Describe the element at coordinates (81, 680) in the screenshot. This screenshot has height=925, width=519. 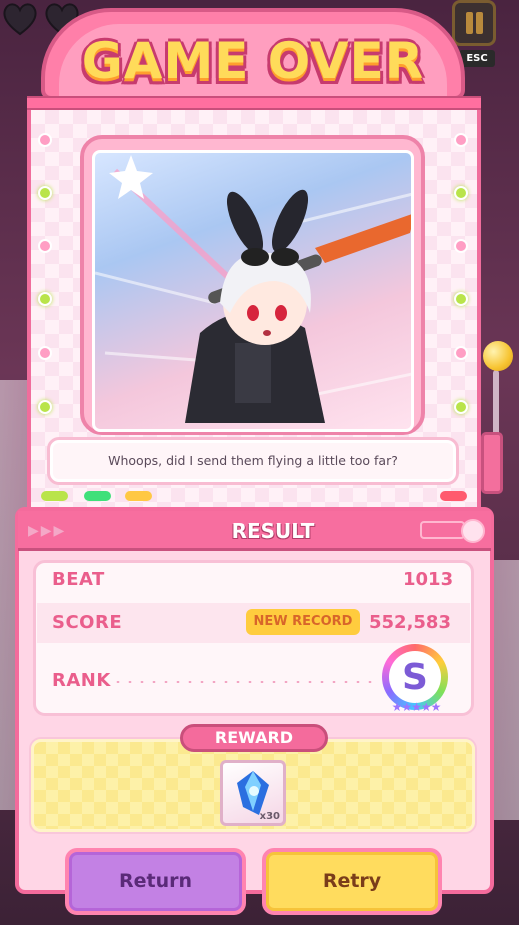
I see `rank-label: RANK` at that location.